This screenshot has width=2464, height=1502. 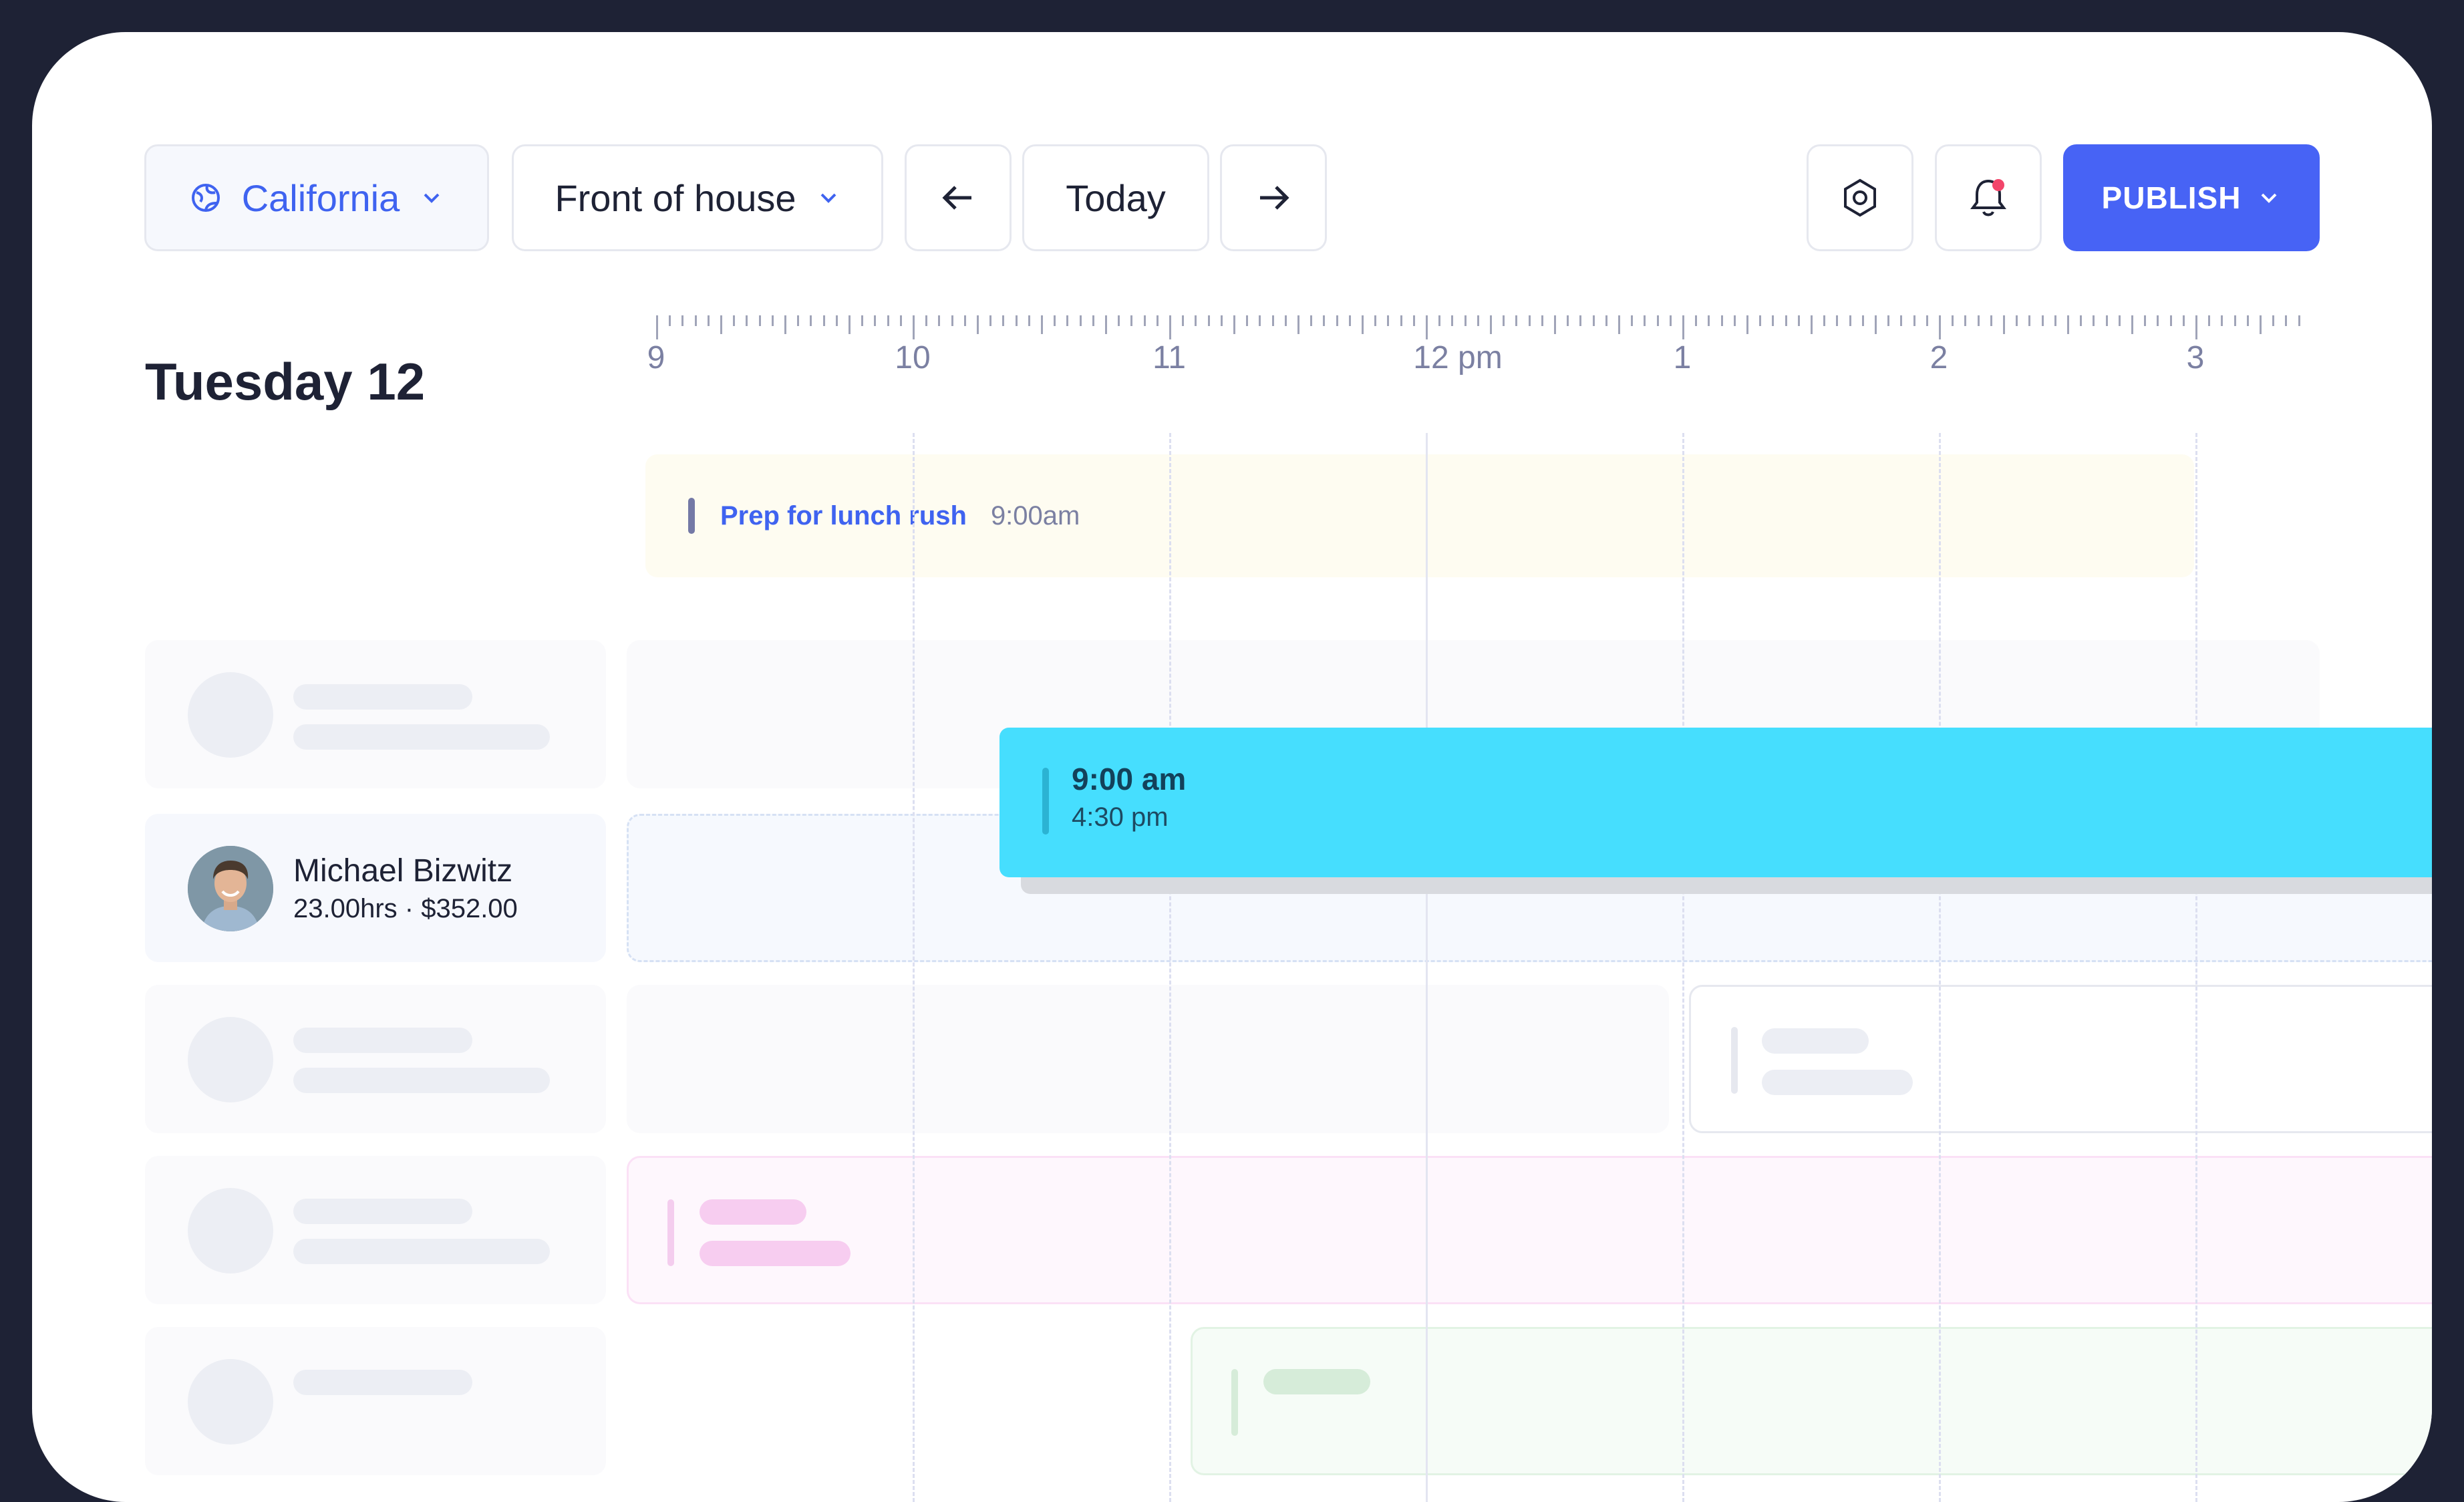 What do you see at coordinates (1148, 1059) in the screenshot?
I see `shift-lane` at bounding box center [1148, 1059].